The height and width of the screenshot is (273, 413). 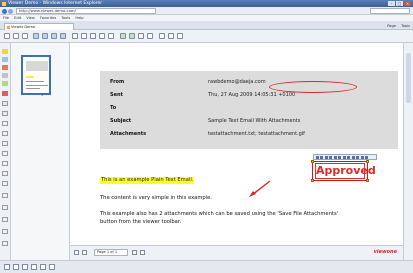 I want to click on command-bar: Page Tools, so click(x=396, y=26).